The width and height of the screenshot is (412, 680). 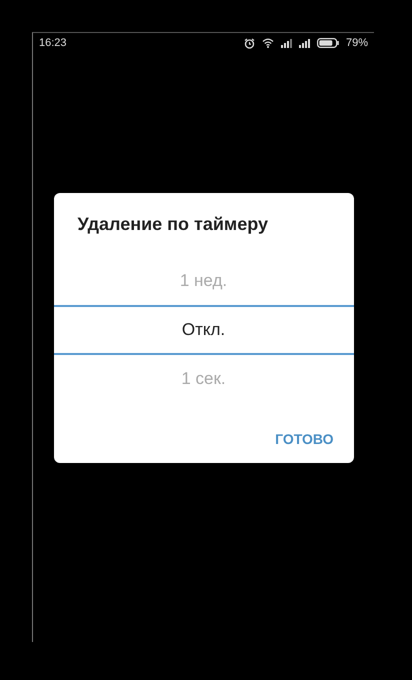 I want to click on status-time: 16:23, so click(x=53, y=43).